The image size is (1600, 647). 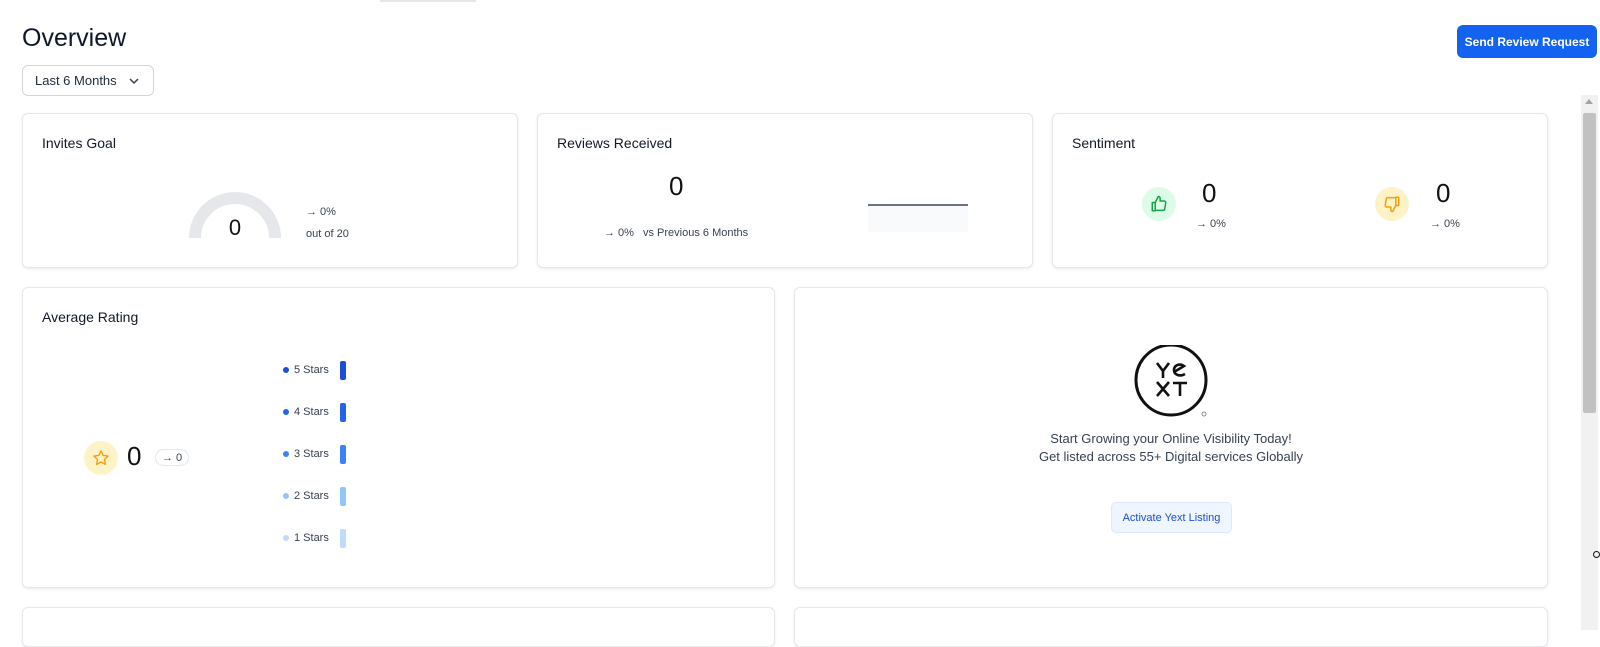 What do you see at coordinates (311, 538) in the screenshot?
I see `rating-label: 1 Stars` at bounding box center [311, 538].